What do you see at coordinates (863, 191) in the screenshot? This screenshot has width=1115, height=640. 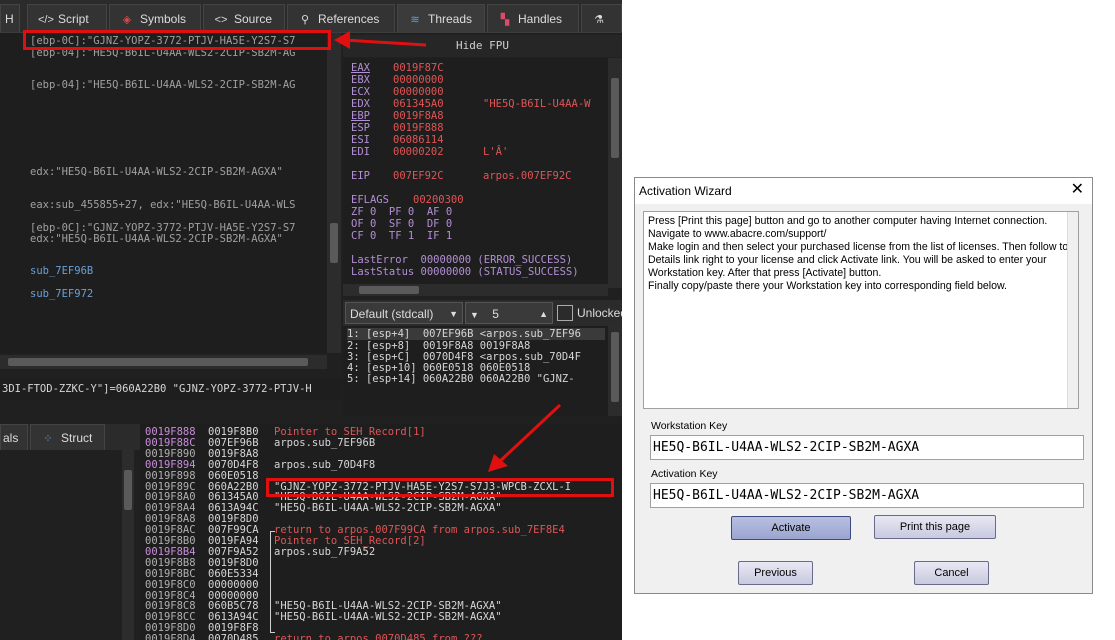 I see `dialog-titlebar: Activation Wizard ✕` at bounding box center [863, 191].